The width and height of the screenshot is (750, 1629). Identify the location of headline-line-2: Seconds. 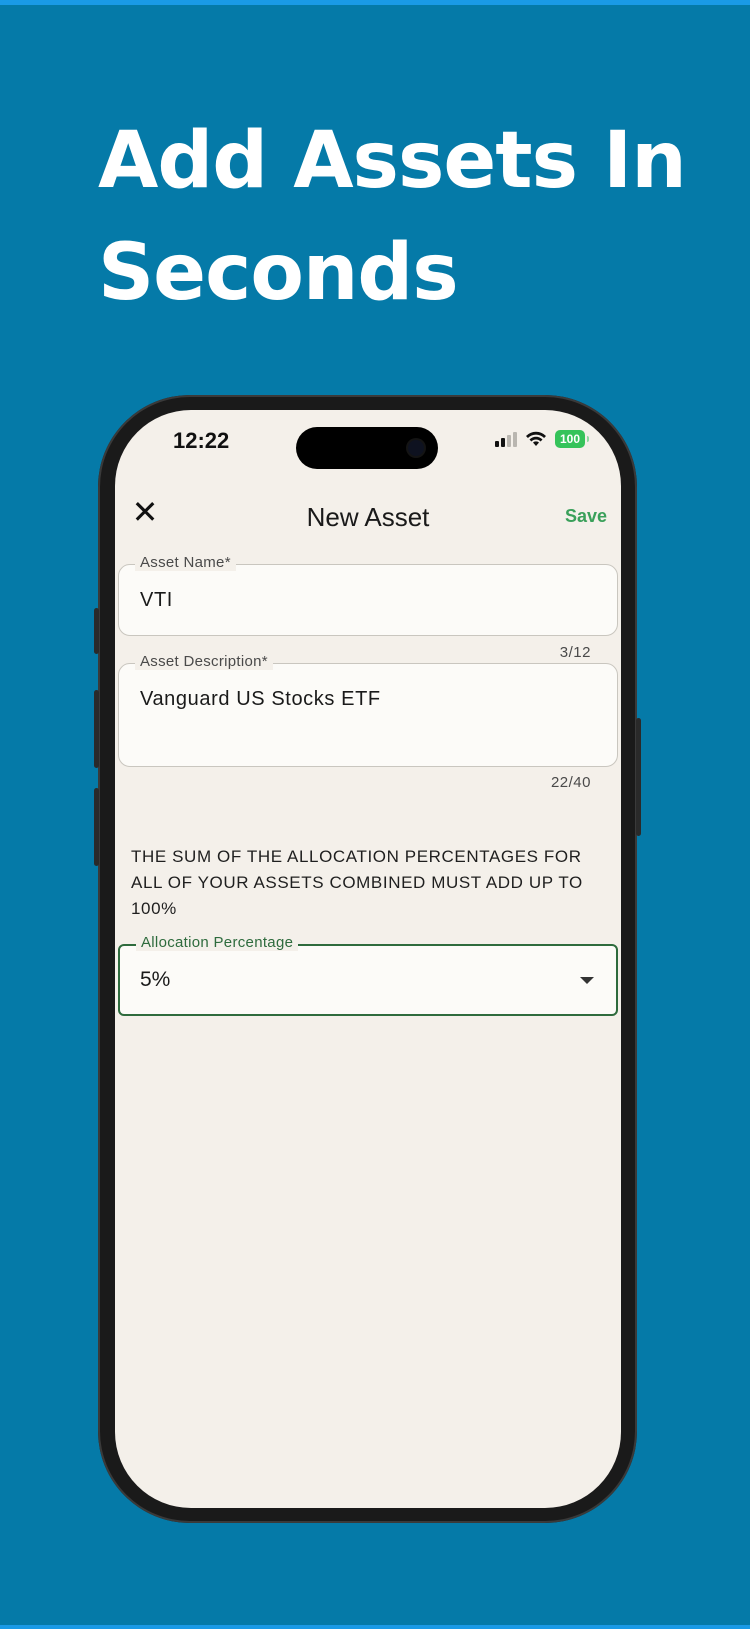
(278, 273).